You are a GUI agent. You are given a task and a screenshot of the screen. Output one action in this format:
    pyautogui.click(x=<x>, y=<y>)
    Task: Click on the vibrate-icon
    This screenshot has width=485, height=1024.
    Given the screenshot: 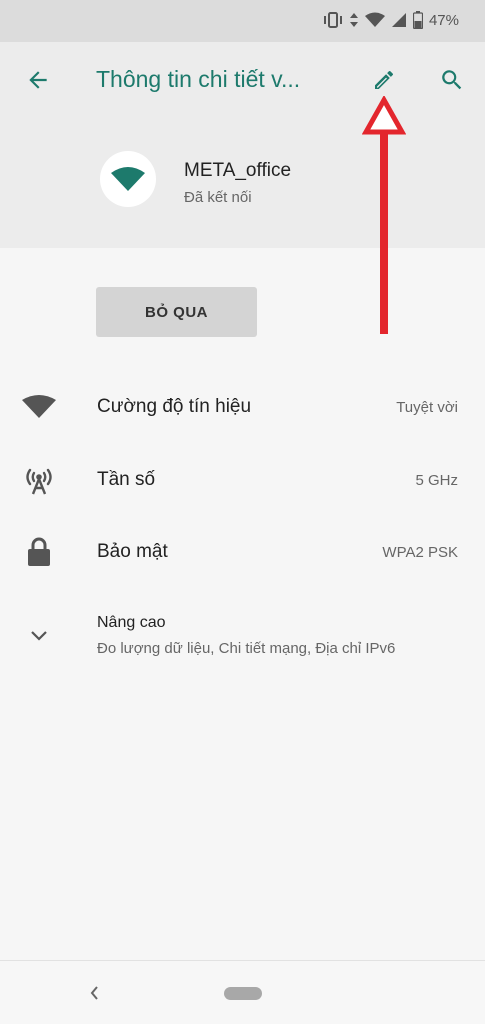 What is the action you would take?
    pyautogui.click(x=332, y=20)
    